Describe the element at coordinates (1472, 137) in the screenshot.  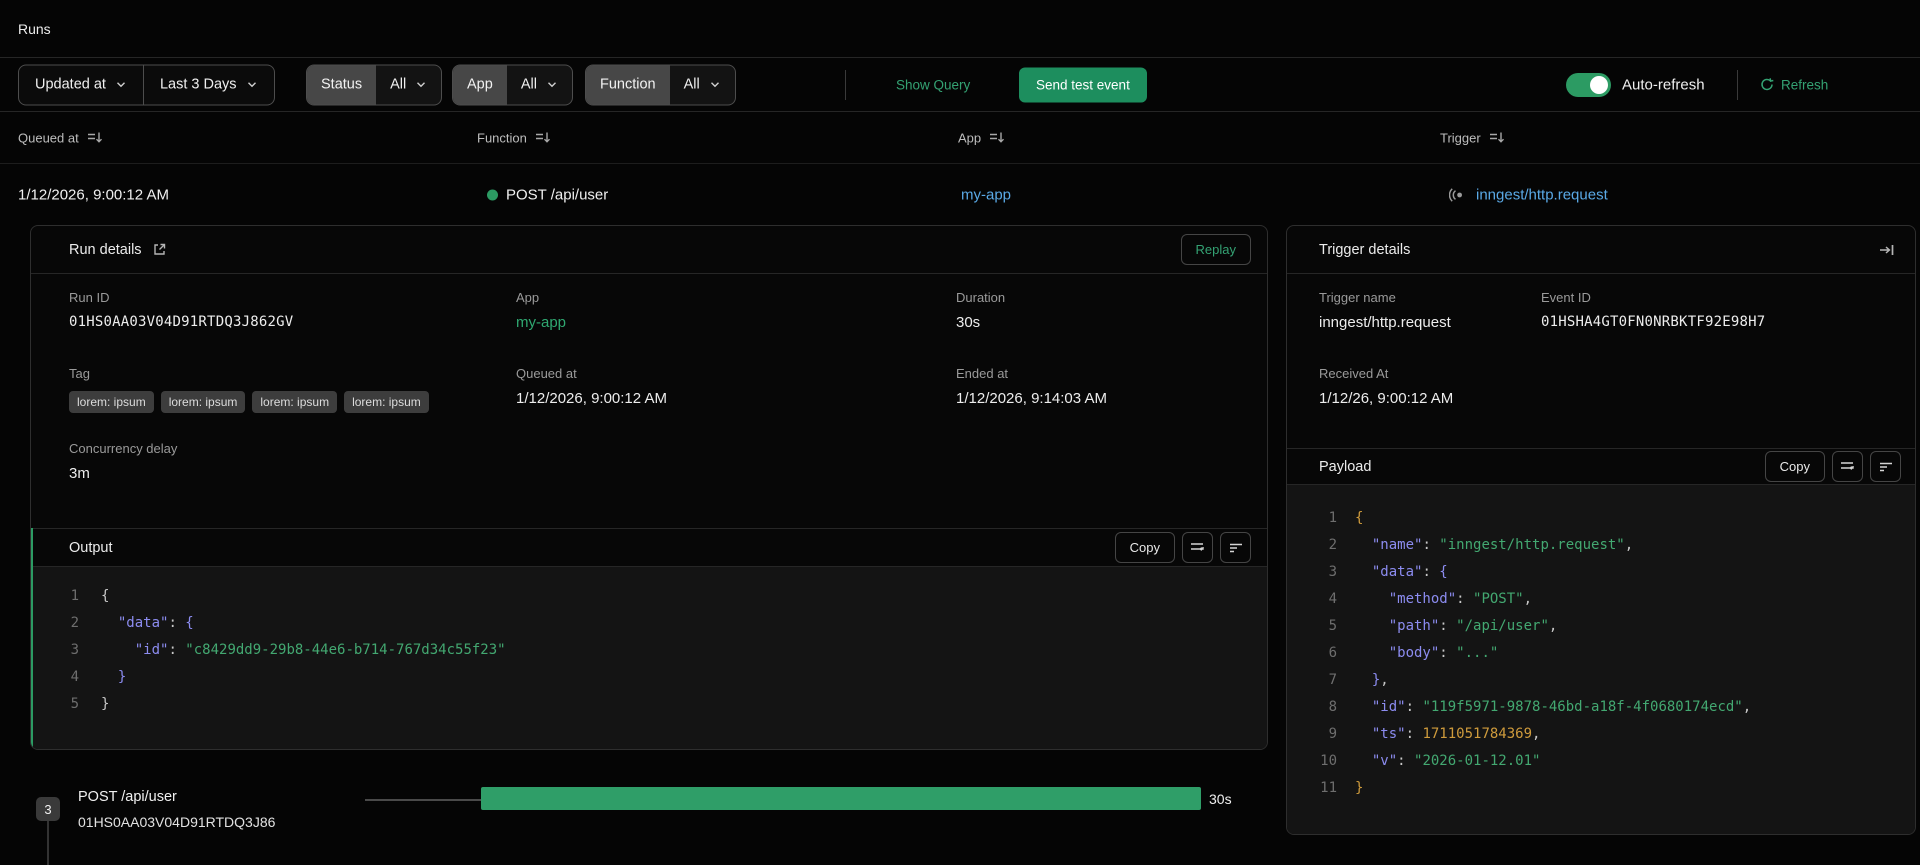
I see `column-header-trigger: Trigger` at that location.